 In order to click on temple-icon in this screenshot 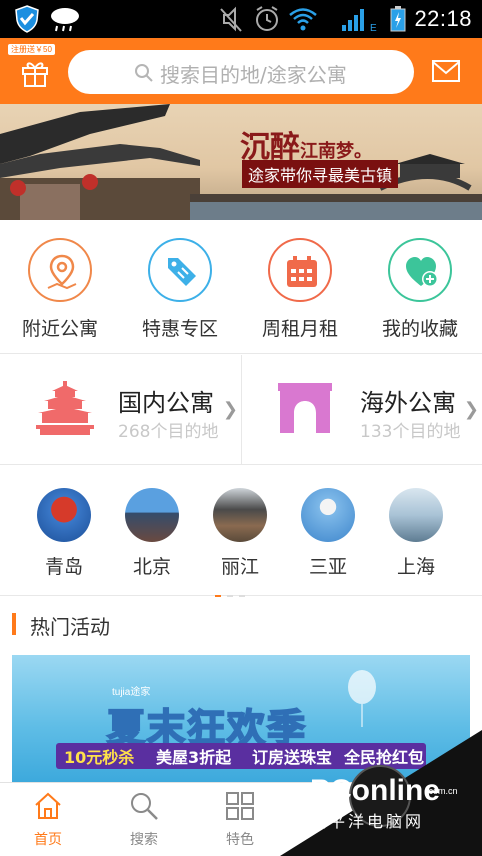, I will do `click(65, 408)`.